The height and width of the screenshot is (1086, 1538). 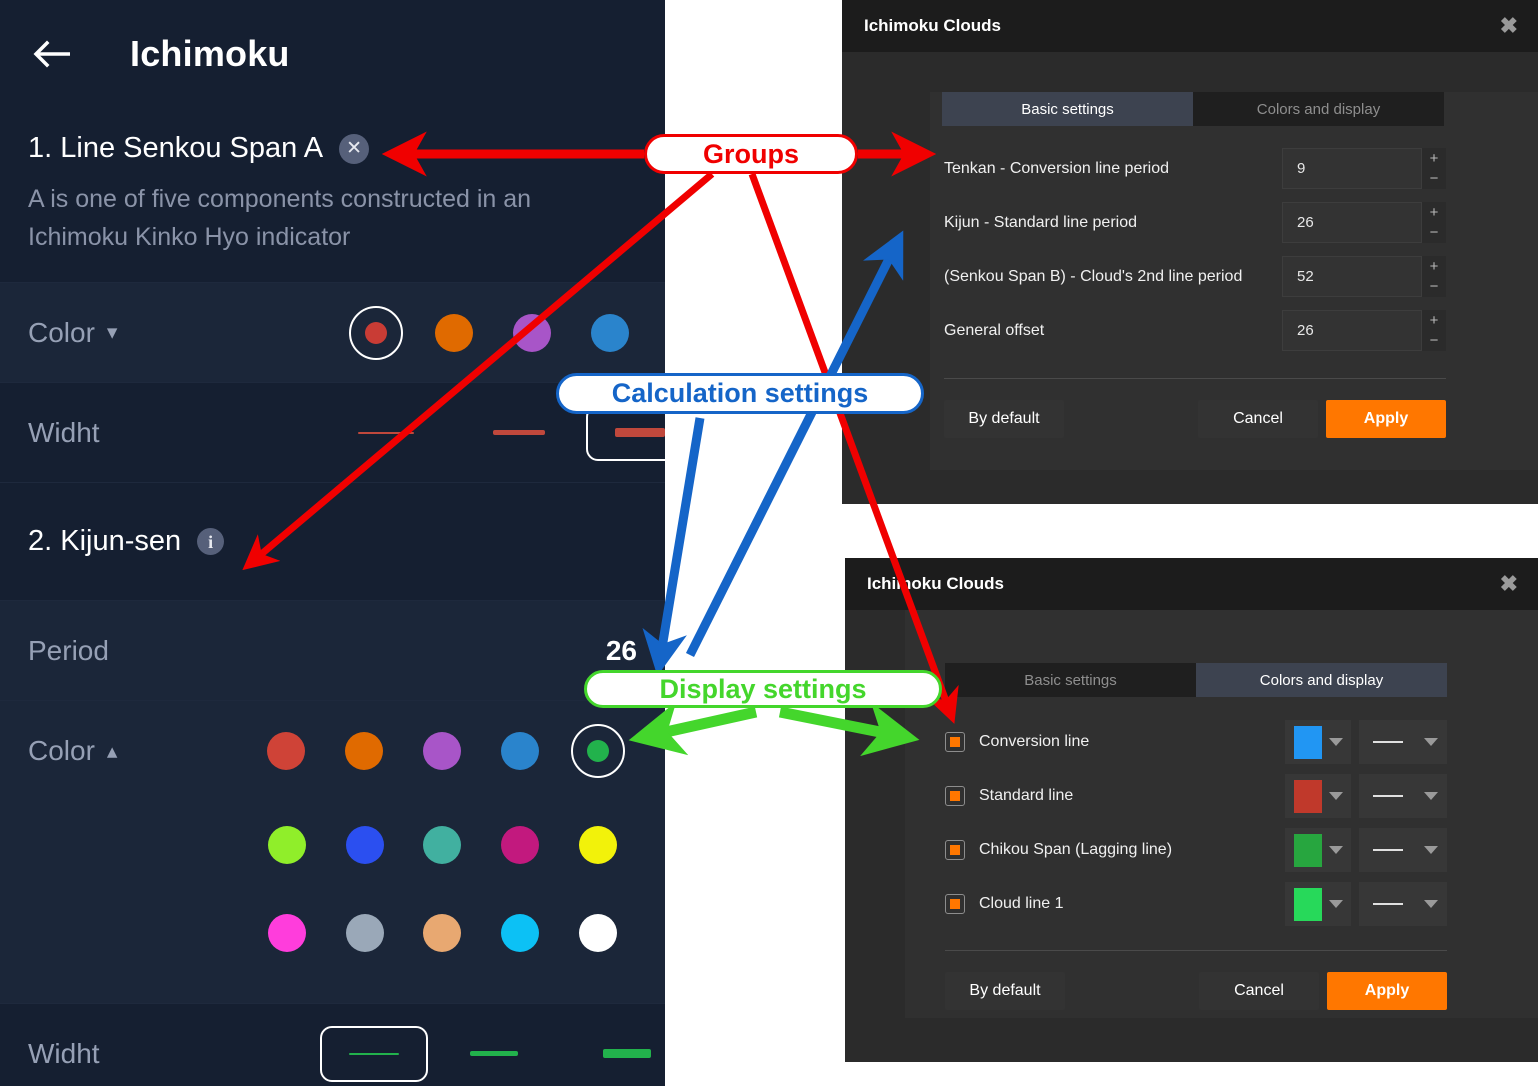 I want to click on color-row-label-1: Color ▾, so click(x=72, y=333).